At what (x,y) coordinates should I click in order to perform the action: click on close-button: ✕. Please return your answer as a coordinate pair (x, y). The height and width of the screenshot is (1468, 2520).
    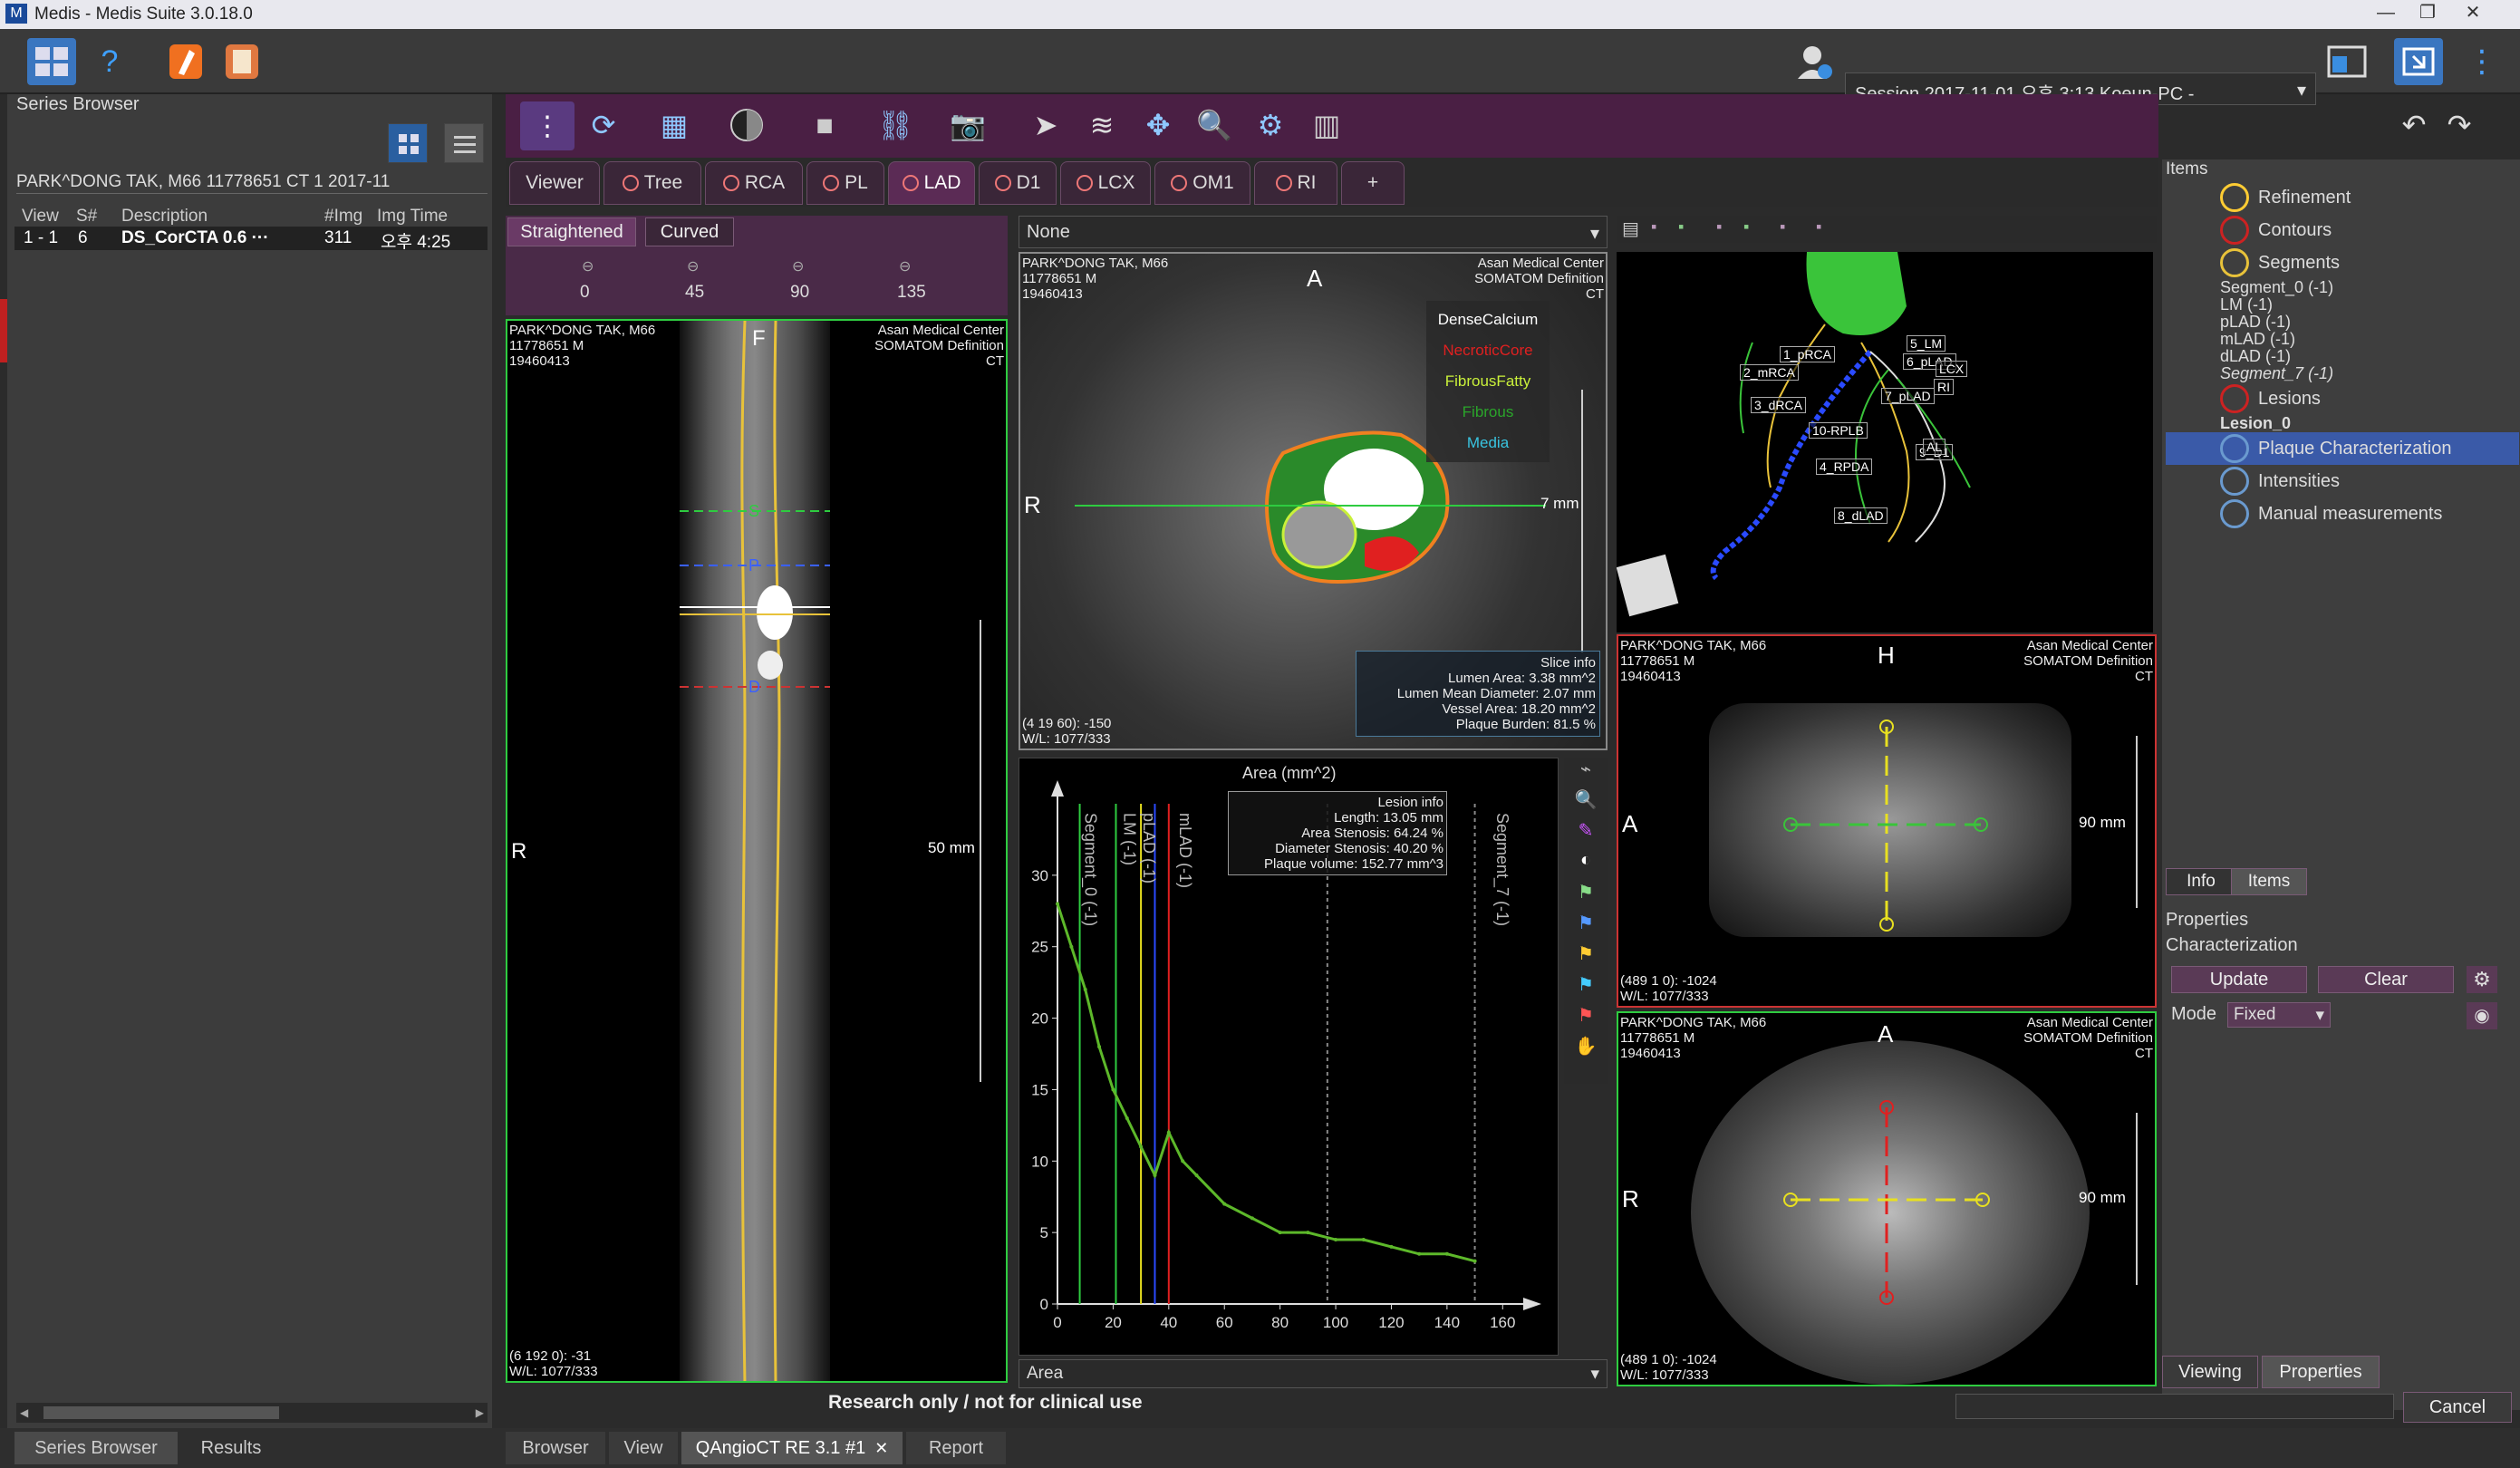
    Looking at the image, I should click on (2473, 13).